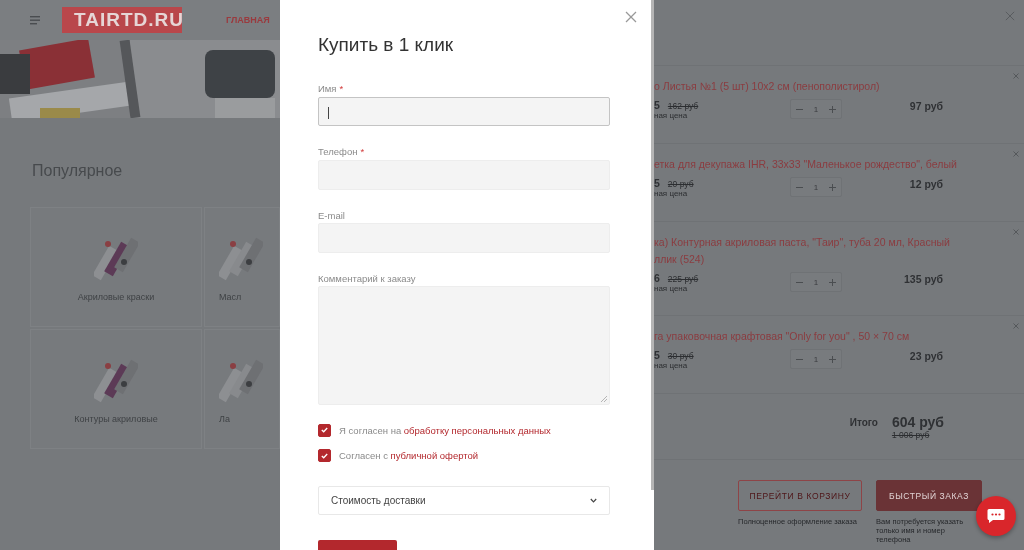 The width and height of the screenshot is (1024, 550). What do you see at coordinates (657, 278) in the screenshot?
I see `product-price: 6` at bounding box center [657, 278].